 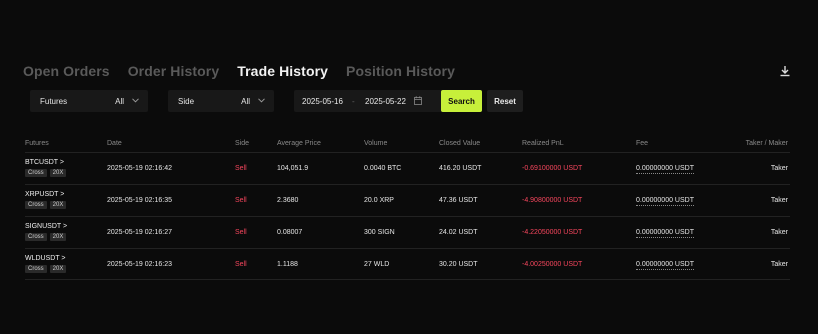 What do you see at coordinates (379, 232) in the screenshot?
I see `volume: 300 SIGN` at bounding box center [379, 232].